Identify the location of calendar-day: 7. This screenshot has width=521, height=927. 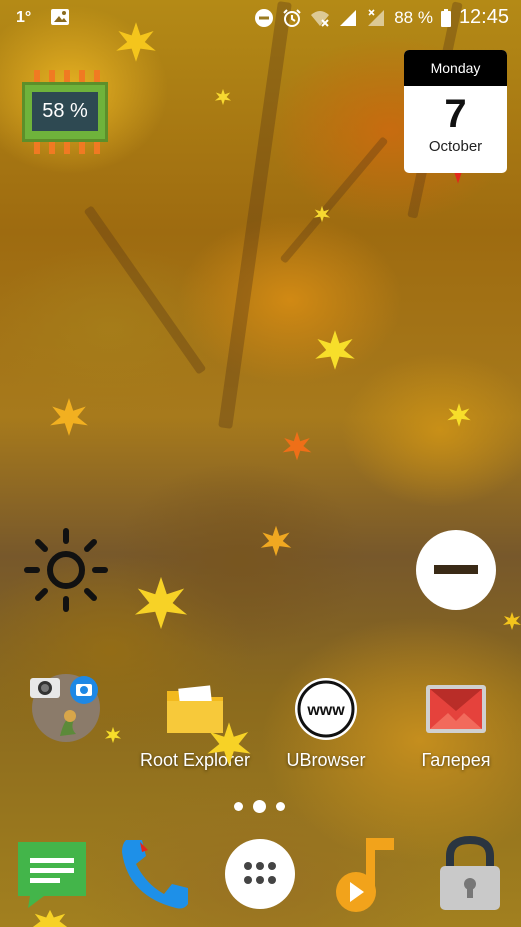
(455, 114).